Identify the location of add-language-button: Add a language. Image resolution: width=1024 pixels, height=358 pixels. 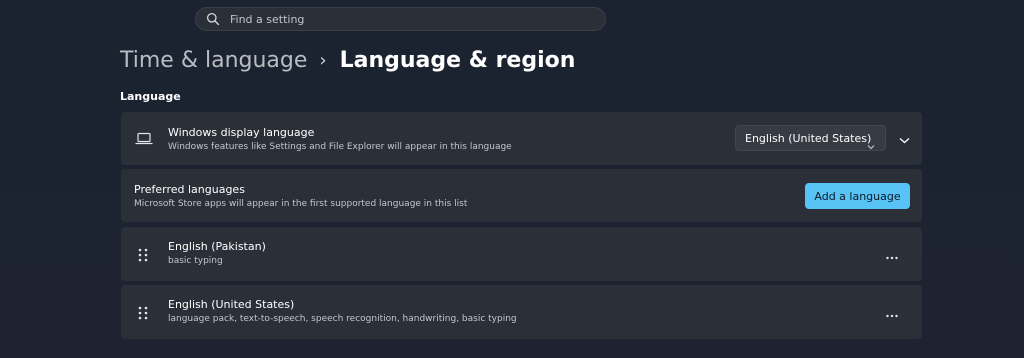
(857, 196).